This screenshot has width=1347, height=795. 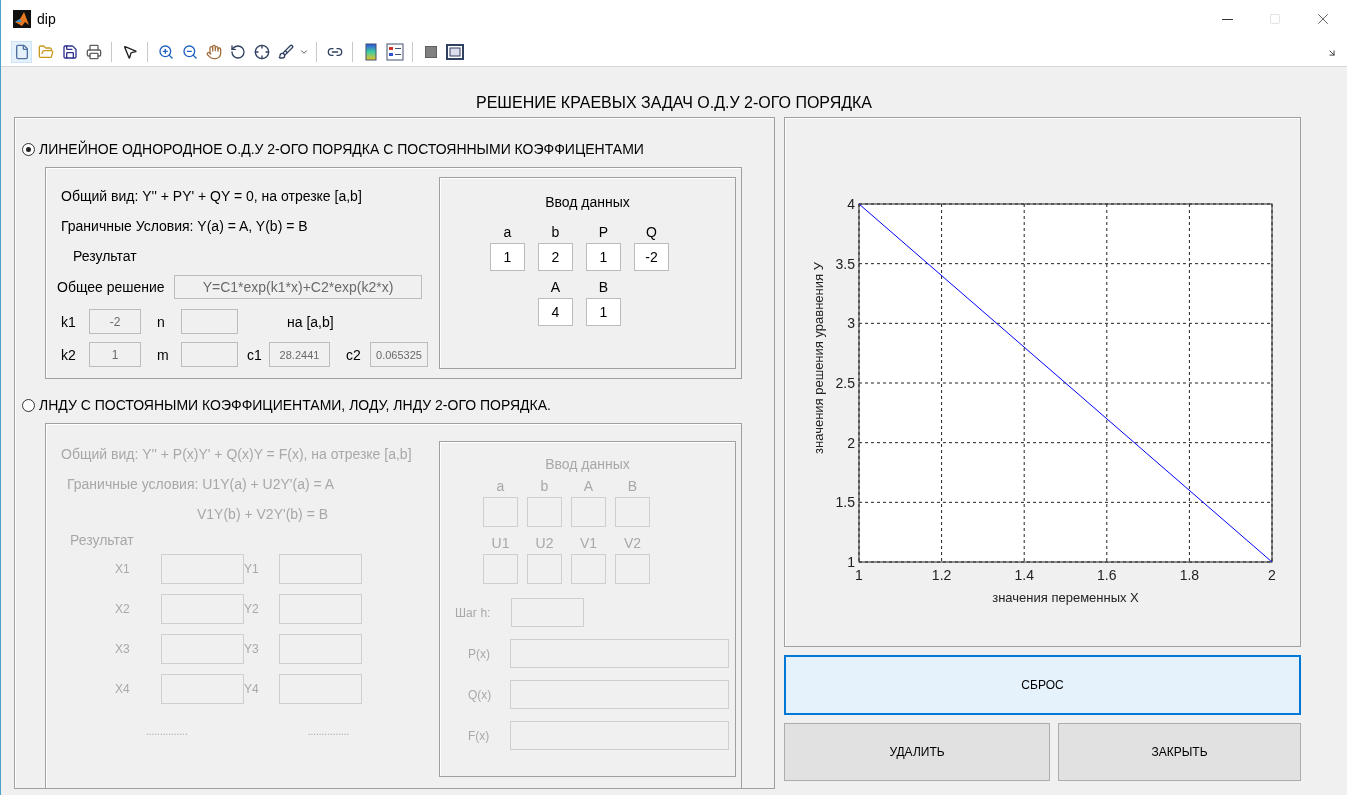 What do you see at coordinates (263, 514) in the screenshot?
I see `boundary-conditions-text: V1Y(b) + V2Y'(b) = B` at bounding box center [263, 514].